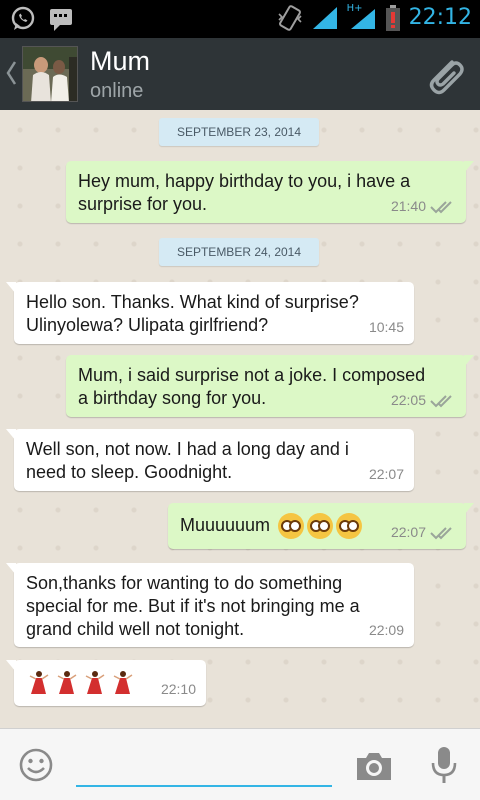  I want to click on status-bar-system: H+ 22:12, so click(374, 17).